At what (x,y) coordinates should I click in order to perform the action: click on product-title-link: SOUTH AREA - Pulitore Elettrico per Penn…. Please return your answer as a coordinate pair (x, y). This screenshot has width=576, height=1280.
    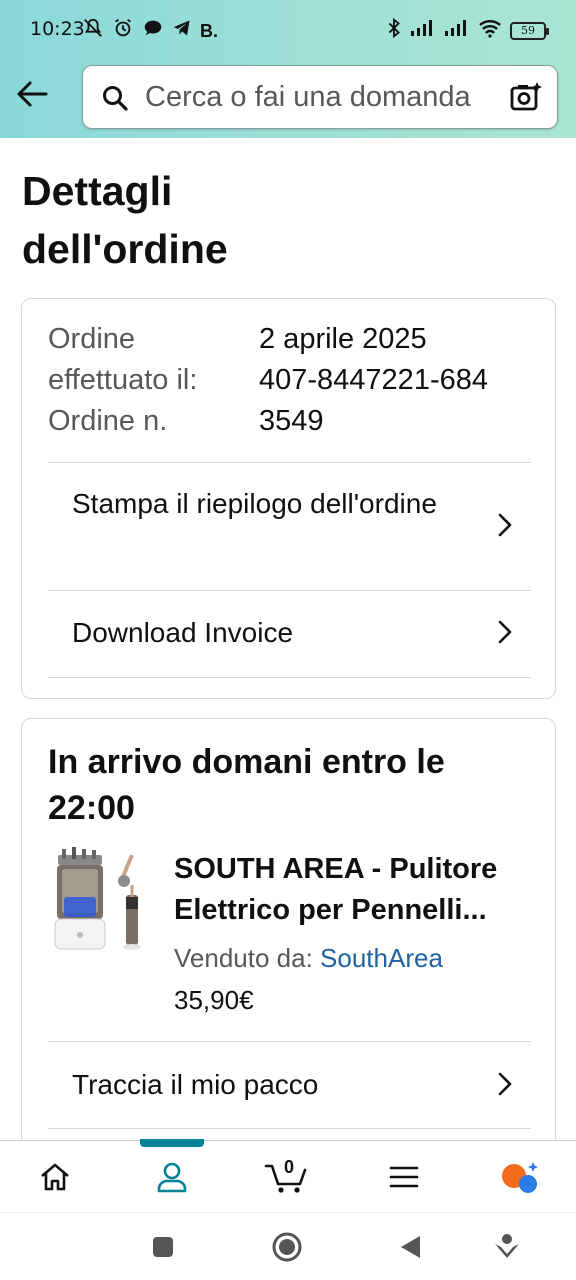
    Looking at the image, I should click on (349, 890).